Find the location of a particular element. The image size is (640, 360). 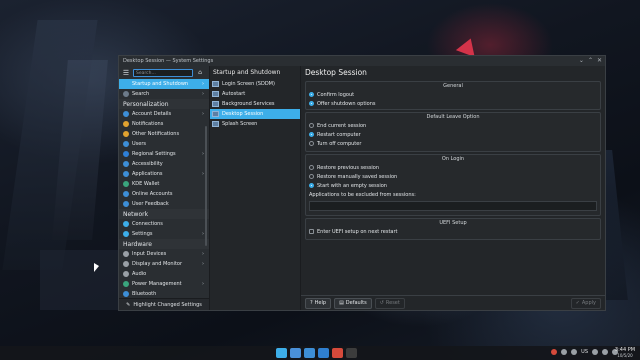

subcategory-item-splash-screen: Splash Screen is located at coordinates (255, 124).